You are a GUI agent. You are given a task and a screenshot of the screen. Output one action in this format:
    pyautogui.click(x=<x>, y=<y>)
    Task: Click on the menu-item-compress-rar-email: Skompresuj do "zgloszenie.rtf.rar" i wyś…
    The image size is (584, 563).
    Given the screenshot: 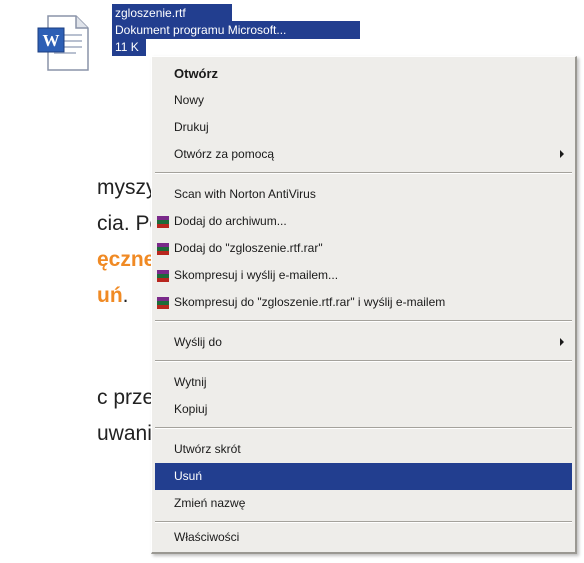 What is the action you would take?
    pyautogui.click(x=363, y=302)
    